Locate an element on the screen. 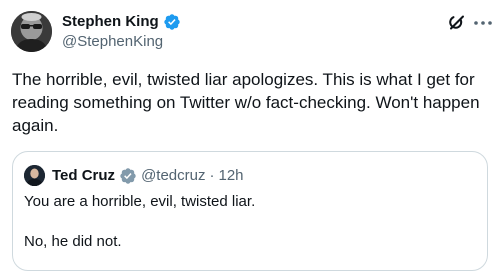 The width and height of the screenshot is (501, 271). quoted-line-2: No, he did not. is located at coordinates (73, 241).